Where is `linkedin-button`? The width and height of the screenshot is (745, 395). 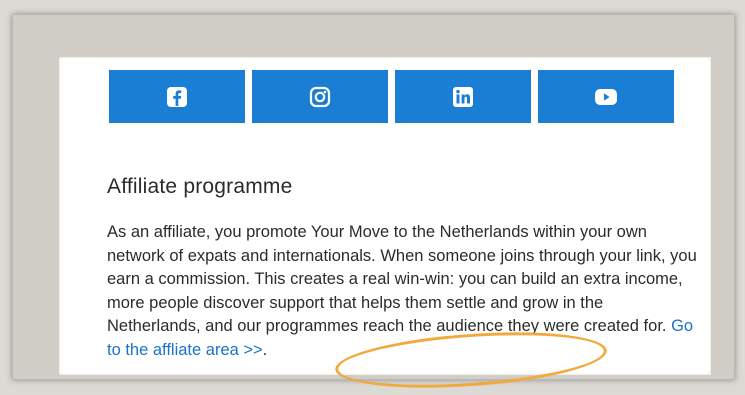
linkedin-button is located at coordinates (463, 96).